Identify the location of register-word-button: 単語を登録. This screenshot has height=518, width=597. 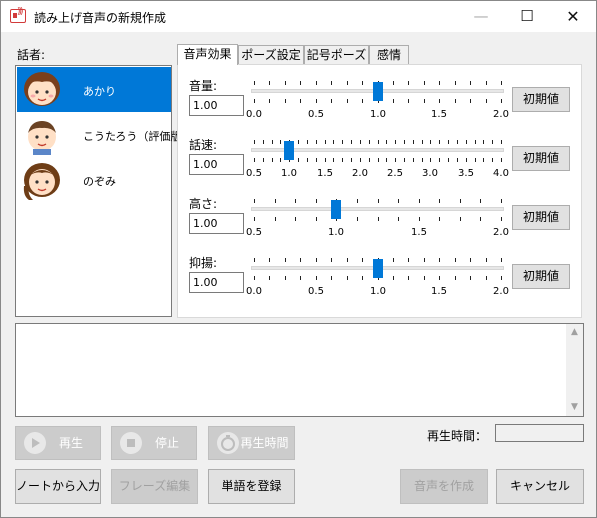
(251, 486).